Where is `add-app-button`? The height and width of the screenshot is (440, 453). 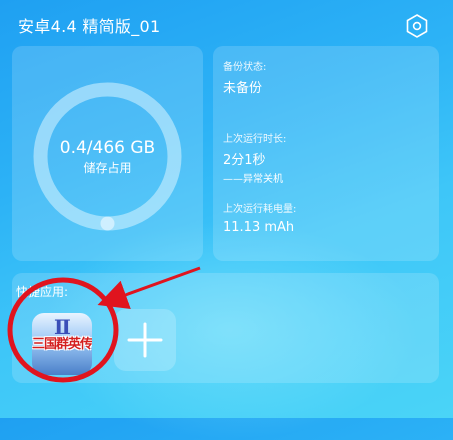
add-app-button is located at coordinates (145, 340).